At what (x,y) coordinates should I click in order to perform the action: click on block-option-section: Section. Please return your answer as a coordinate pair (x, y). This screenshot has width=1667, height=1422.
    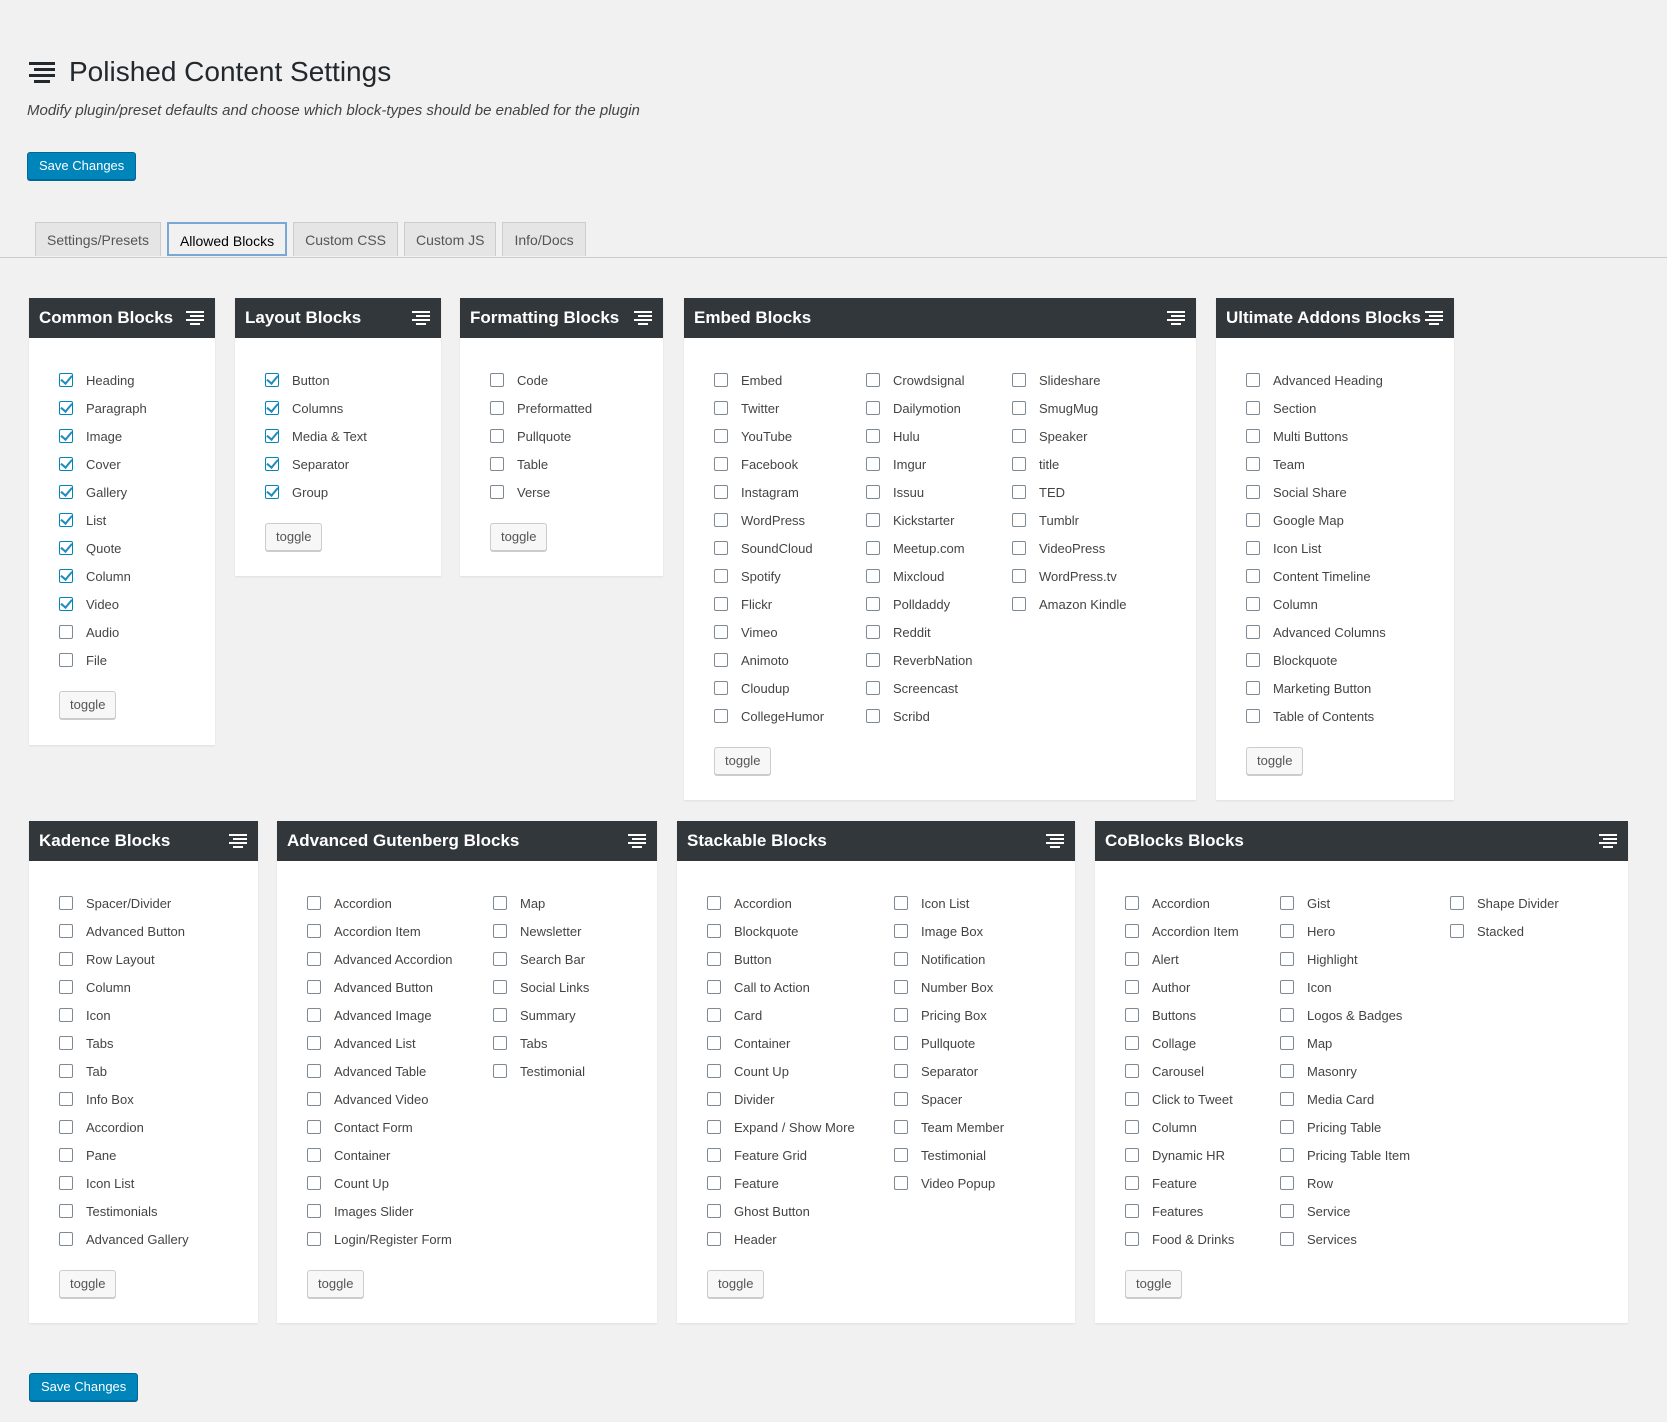
    Looking at the image, I should click on (1316, 408).